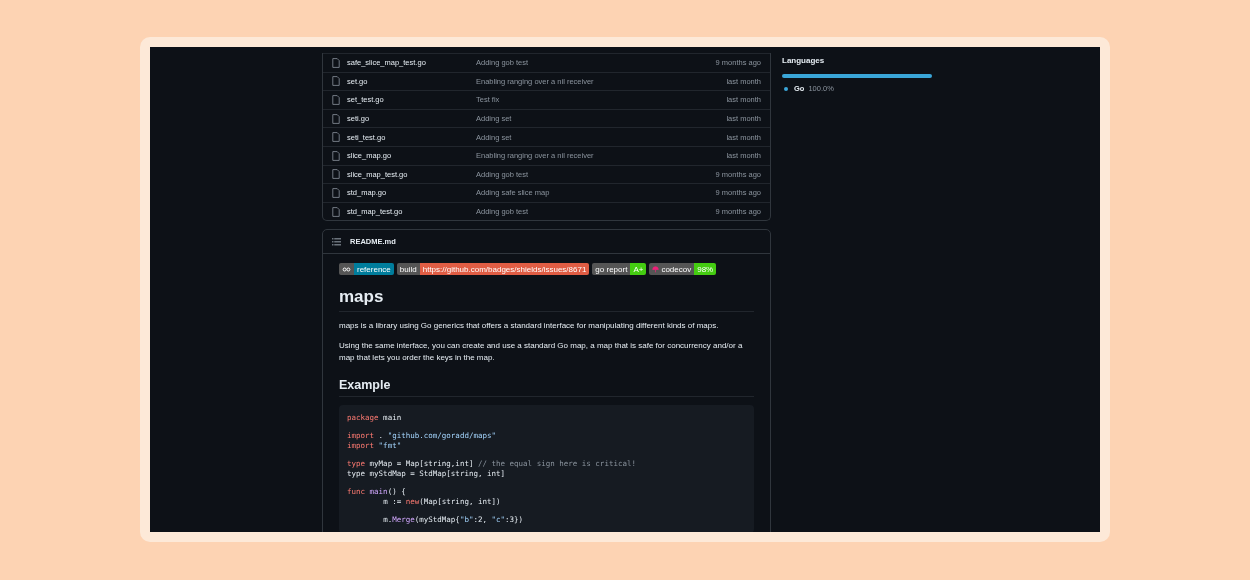  I want to click on umbrella-icon, so click(656, 269).